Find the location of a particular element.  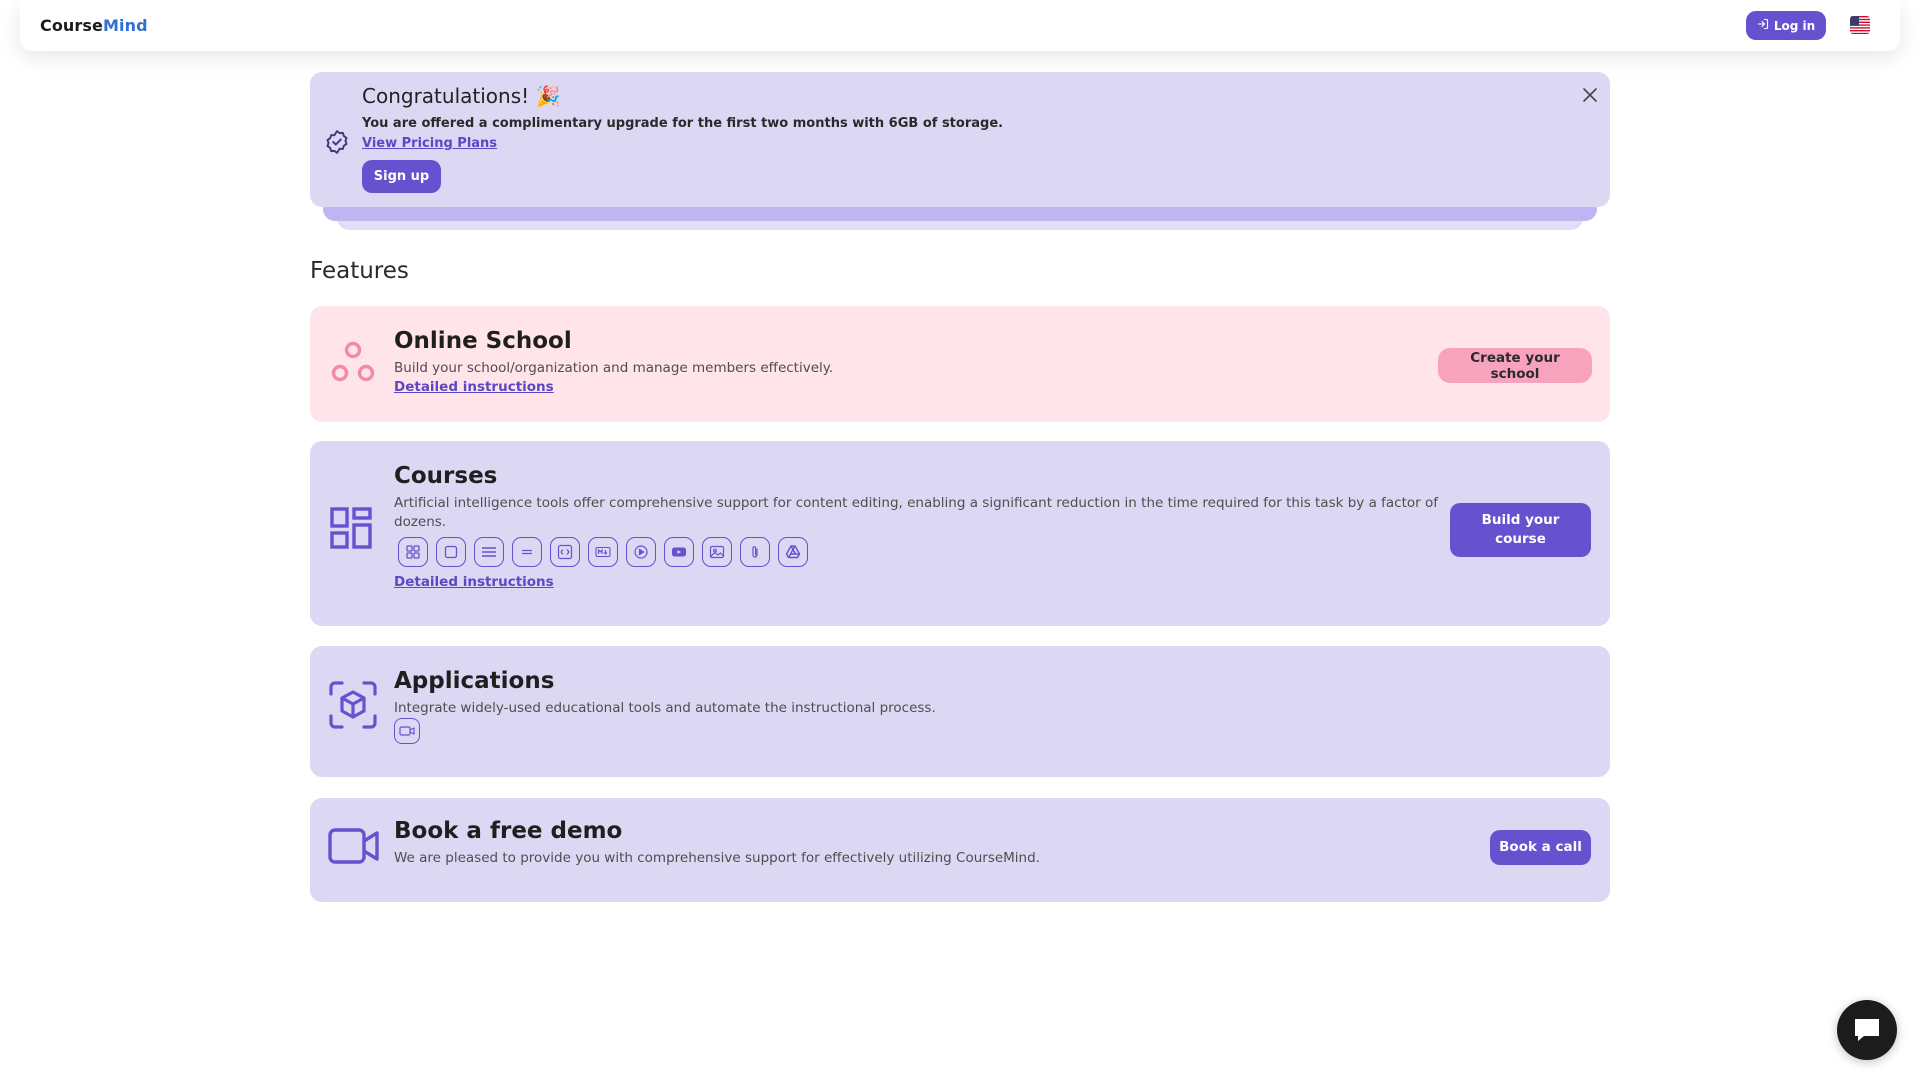

equals-icon is located at coordinates (527, 552).